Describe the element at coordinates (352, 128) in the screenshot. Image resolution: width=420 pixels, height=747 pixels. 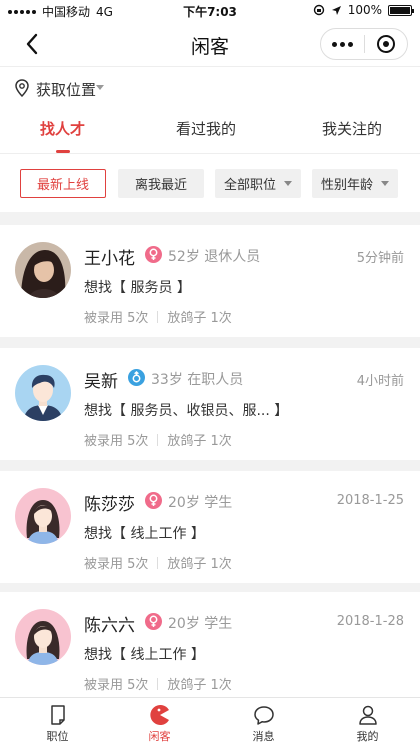
I see `tab-my-follows: 我关注的` at that location.